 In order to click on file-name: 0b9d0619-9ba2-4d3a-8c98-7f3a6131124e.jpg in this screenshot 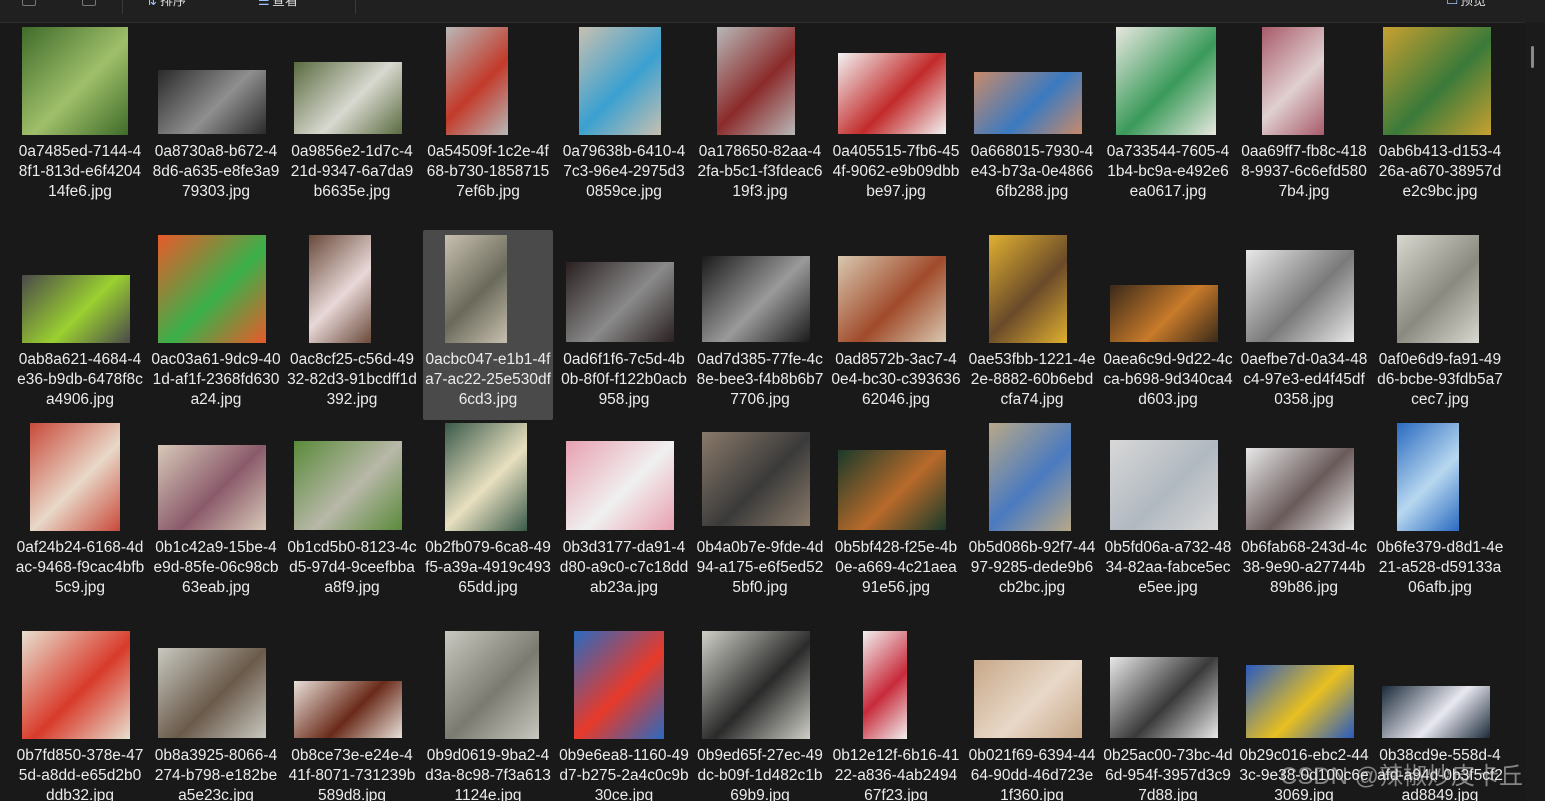, I will do `click(488, 774)`.